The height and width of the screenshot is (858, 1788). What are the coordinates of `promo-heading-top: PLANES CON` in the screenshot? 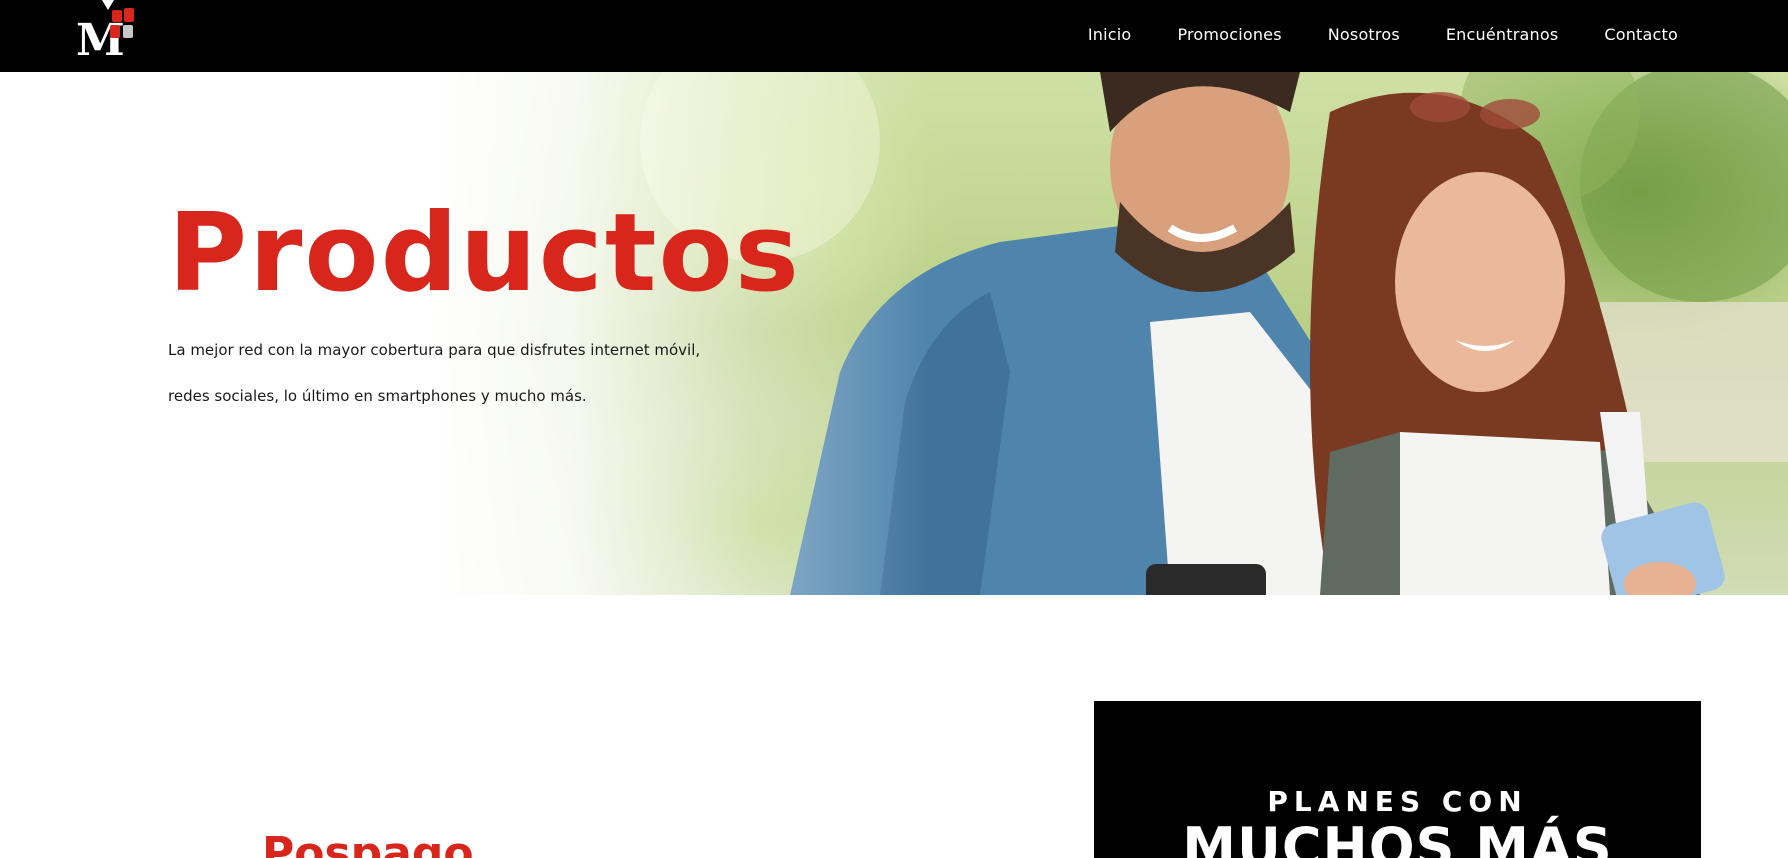 It's located at (1397, 801).